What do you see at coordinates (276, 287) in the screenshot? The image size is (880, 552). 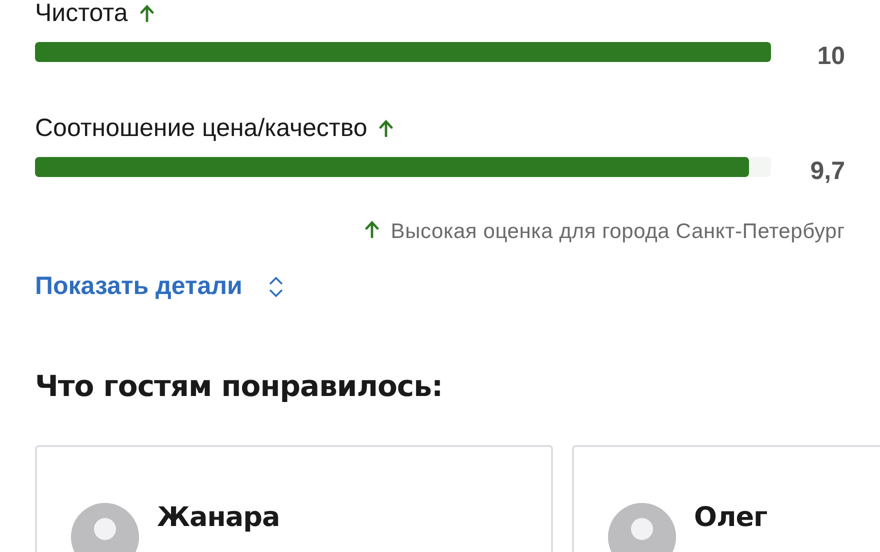 I see `expand-collapse-icon` at bounding box center [276, 287].